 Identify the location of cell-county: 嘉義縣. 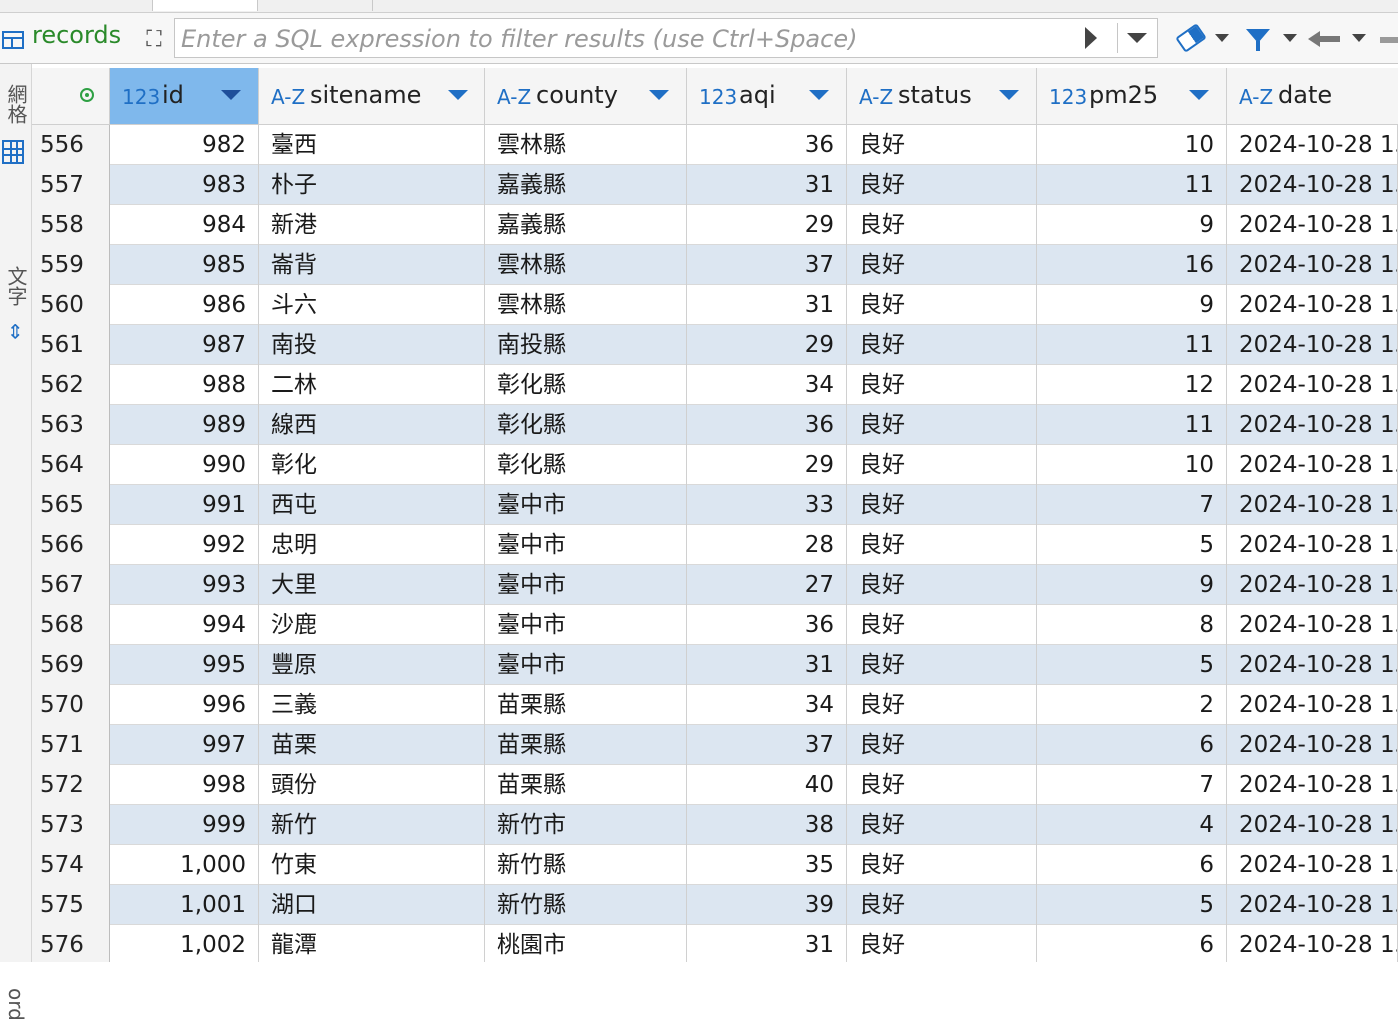
(586, 185).